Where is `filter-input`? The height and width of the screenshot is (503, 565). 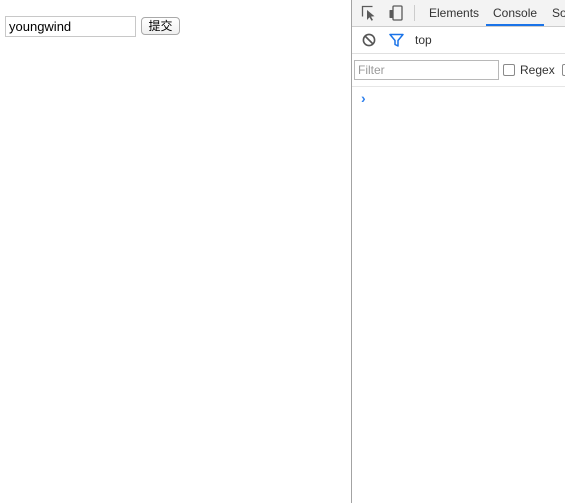
filter-input is located at coordinates (426, 70).